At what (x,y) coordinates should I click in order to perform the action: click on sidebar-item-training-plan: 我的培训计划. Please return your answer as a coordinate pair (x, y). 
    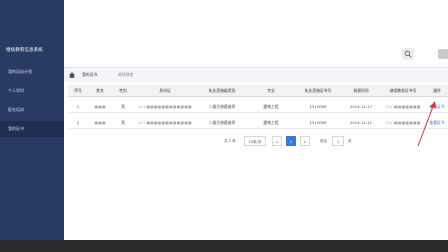
    Looking at the image, I should click on (32, 72).